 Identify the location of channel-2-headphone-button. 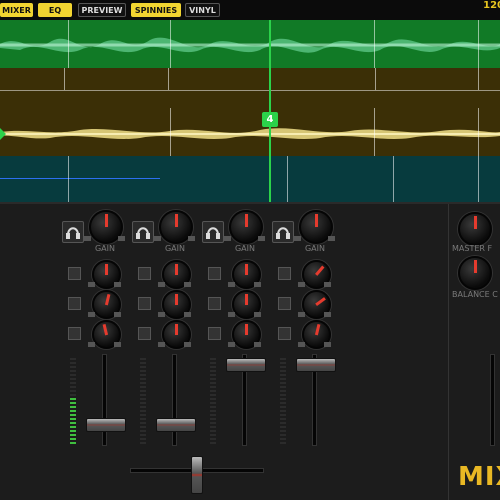
(143, 232).